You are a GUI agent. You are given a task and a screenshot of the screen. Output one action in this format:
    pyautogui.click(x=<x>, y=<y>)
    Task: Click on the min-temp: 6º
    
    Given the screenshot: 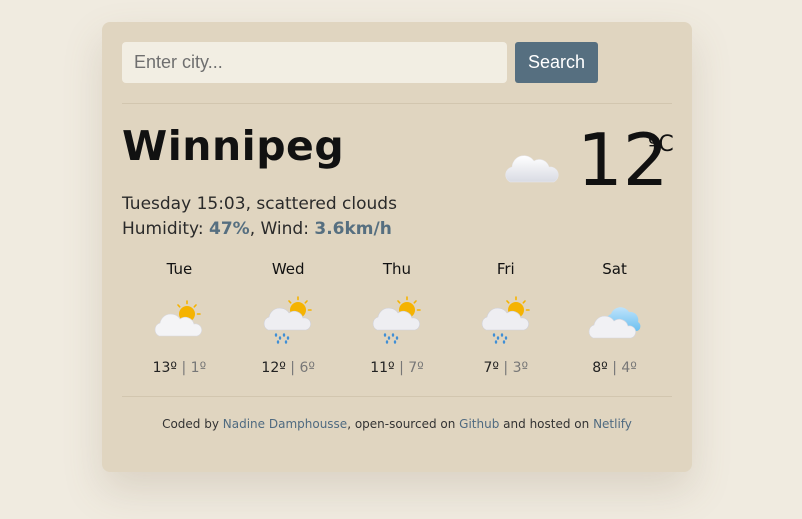 What is the action you would take?
    pyautogui.click(x=307, y=368)
    